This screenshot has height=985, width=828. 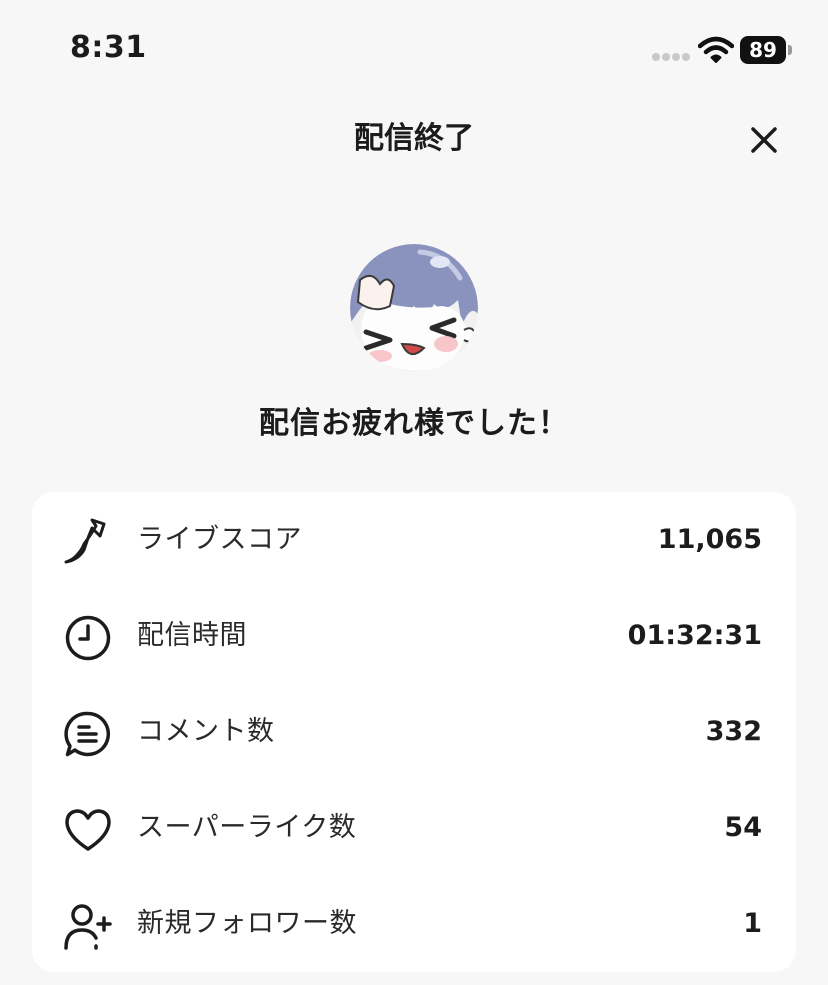 I want to click on avatar, so click(x=414, y=308).